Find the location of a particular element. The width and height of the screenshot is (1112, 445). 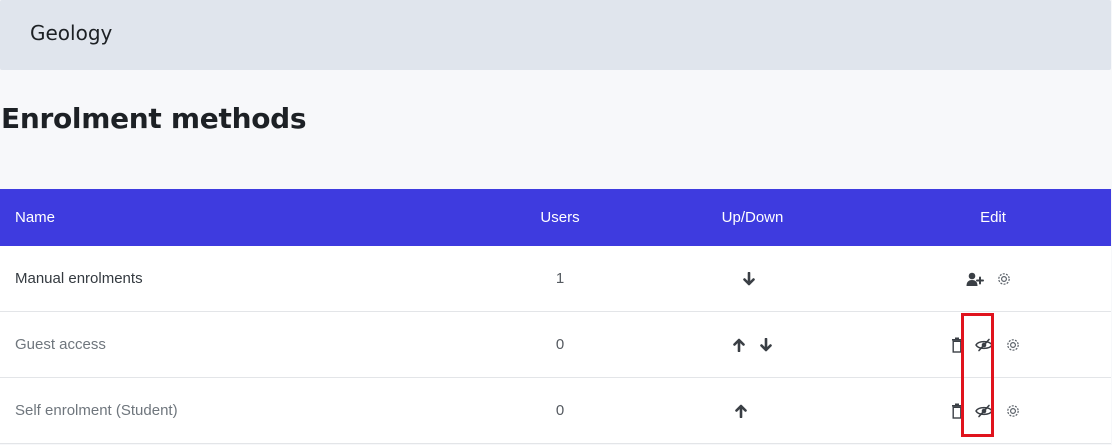

column-header-users: Users is located at coordinates (560, 217).